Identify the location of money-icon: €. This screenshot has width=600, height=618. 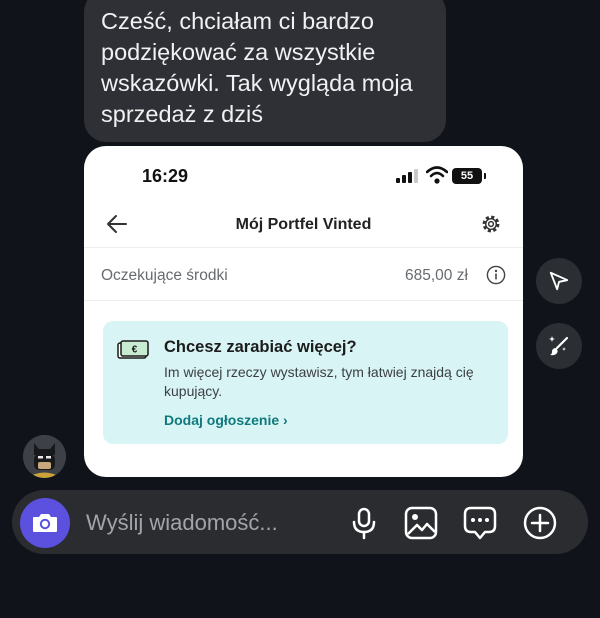
(133, 349).